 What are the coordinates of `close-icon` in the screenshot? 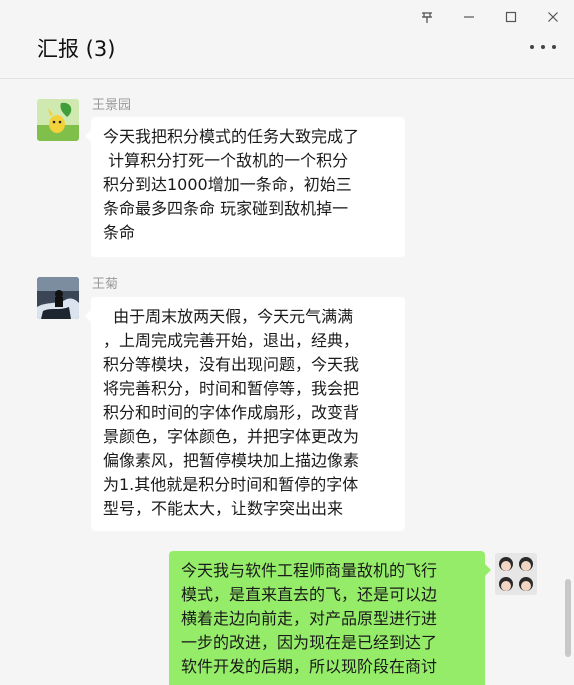 It's located at (553, 17).